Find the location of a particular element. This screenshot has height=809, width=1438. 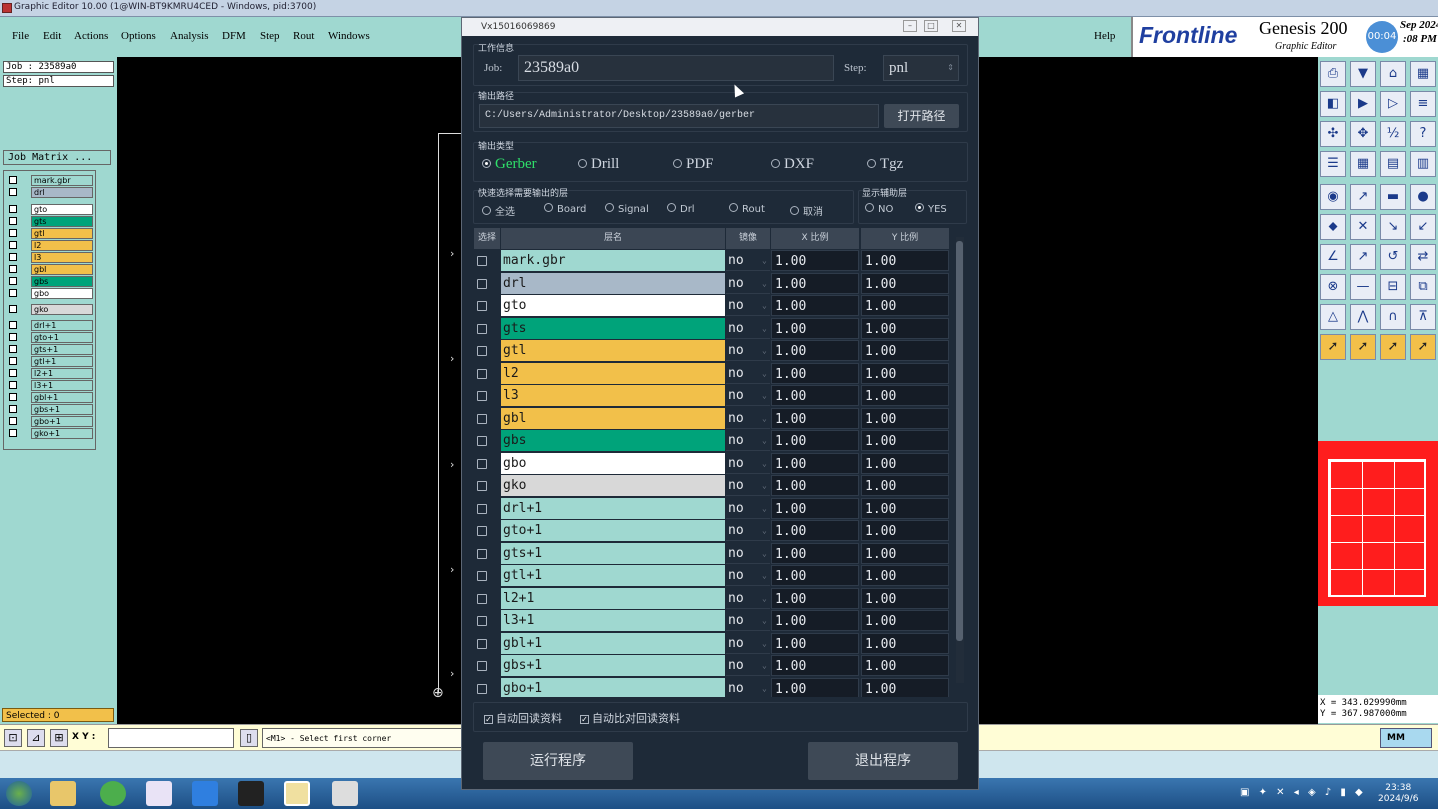

start-button is located at coordinates (19, 793).